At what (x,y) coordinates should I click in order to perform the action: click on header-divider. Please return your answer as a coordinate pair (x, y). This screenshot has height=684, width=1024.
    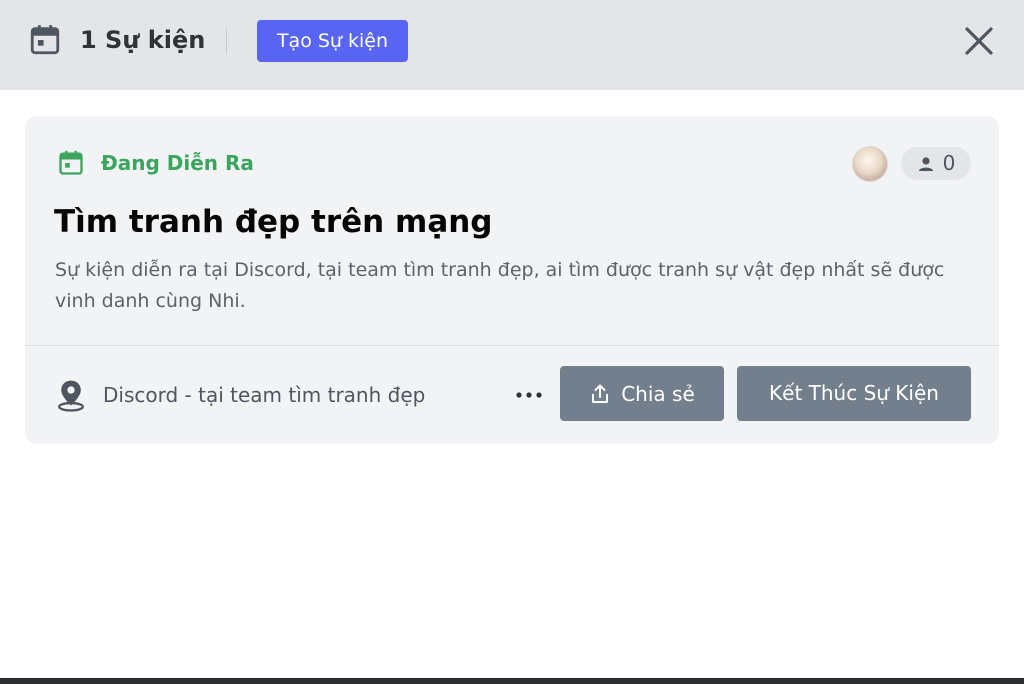
    Looking at the image, I should click on (226, 41).